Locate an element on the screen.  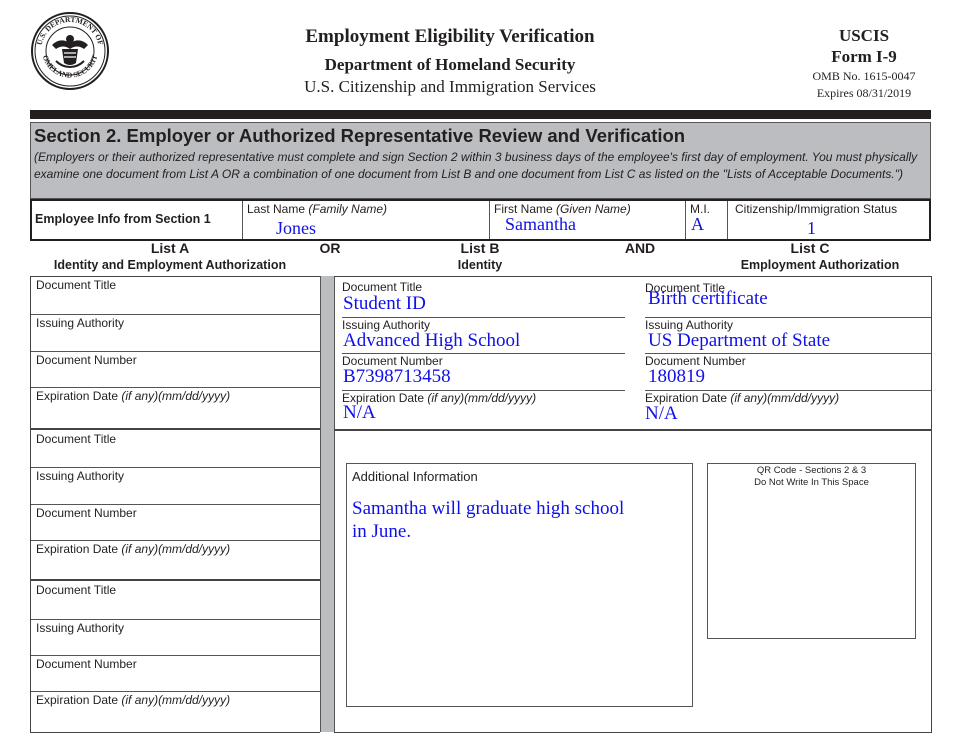
list-c-subtitle: Employment Authorization is located at coordinates (820, 265).